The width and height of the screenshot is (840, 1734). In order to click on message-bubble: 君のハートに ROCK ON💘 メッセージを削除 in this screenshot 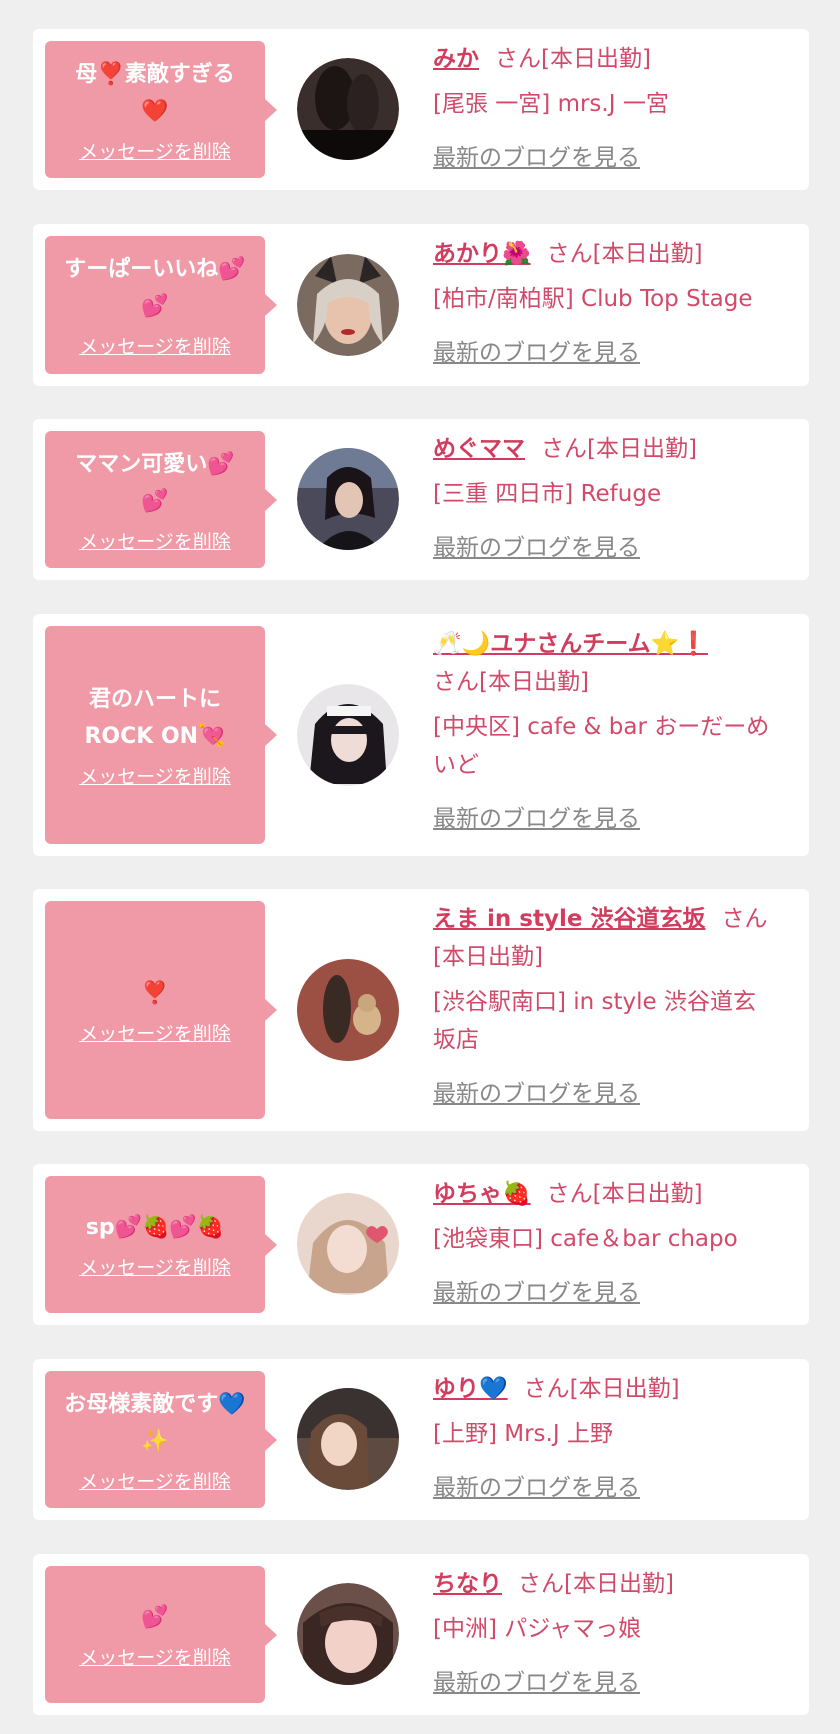, I will do `click(161, 735)`.